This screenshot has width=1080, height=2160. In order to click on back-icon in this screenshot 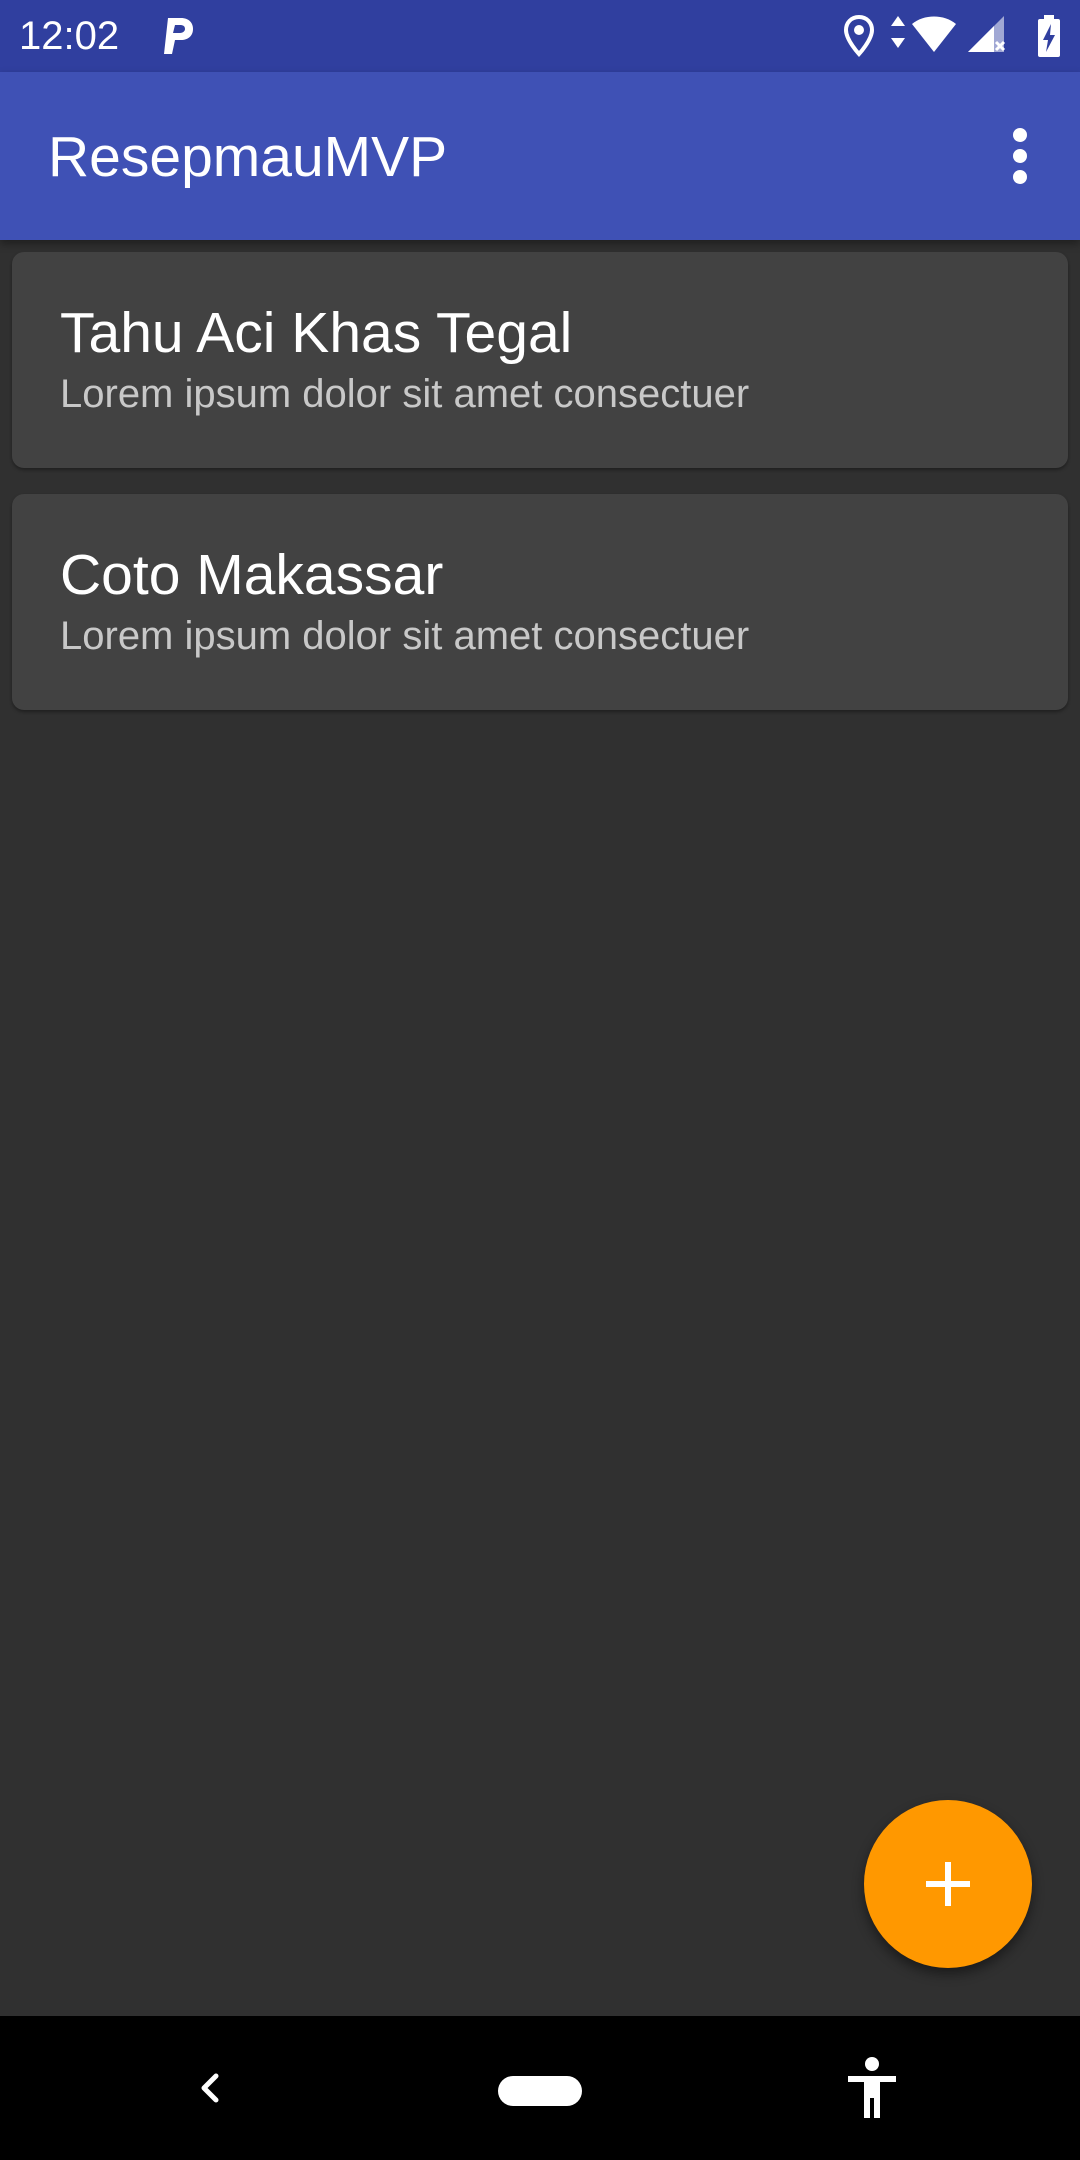, I will do `click(210, 2088)`.